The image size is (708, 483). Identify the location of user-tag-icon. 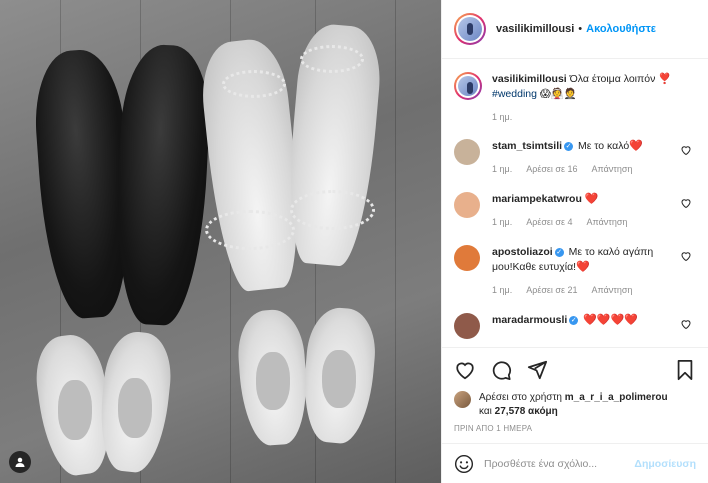
(20, 462).